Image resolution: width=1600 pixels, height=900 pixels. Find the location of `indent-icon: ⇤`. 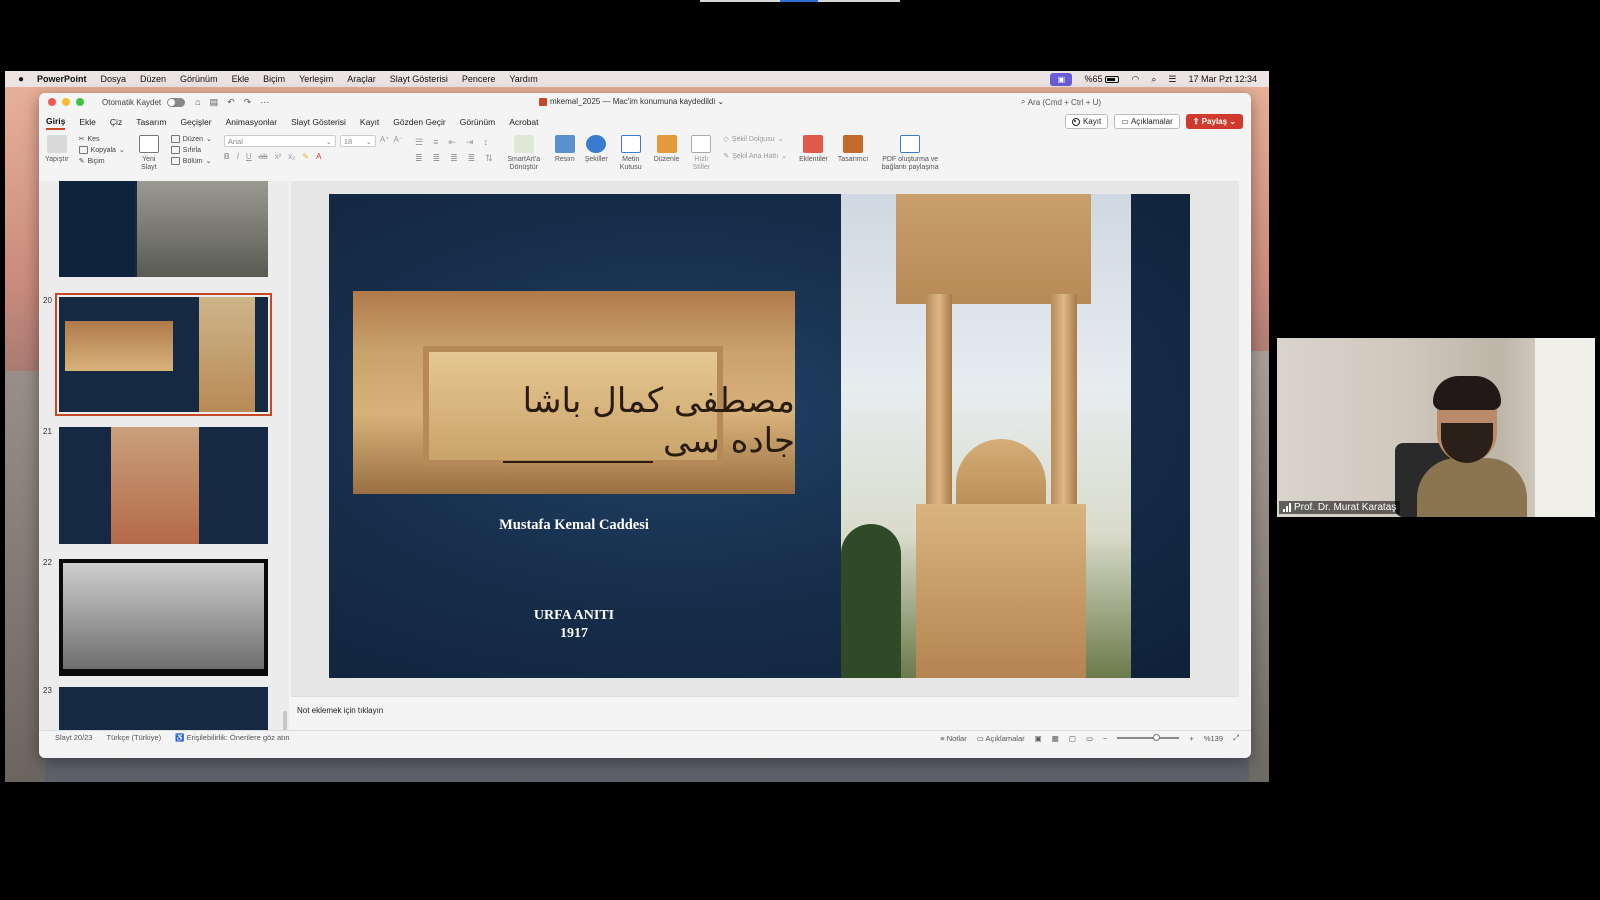

indent-icon: ⇤ is located at coordinates (452, 142).